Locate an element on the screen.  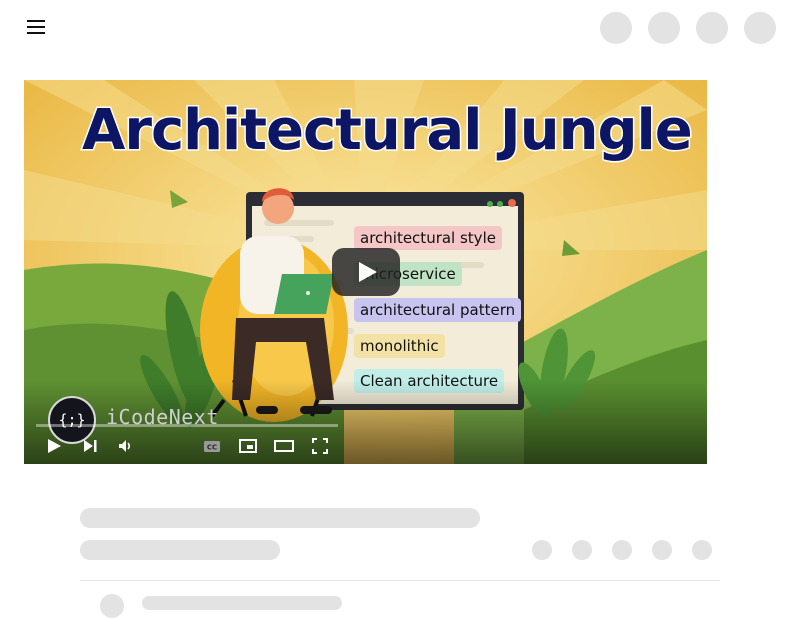
tag-architectural-style: architectural style is located at coordinates (428, 238).